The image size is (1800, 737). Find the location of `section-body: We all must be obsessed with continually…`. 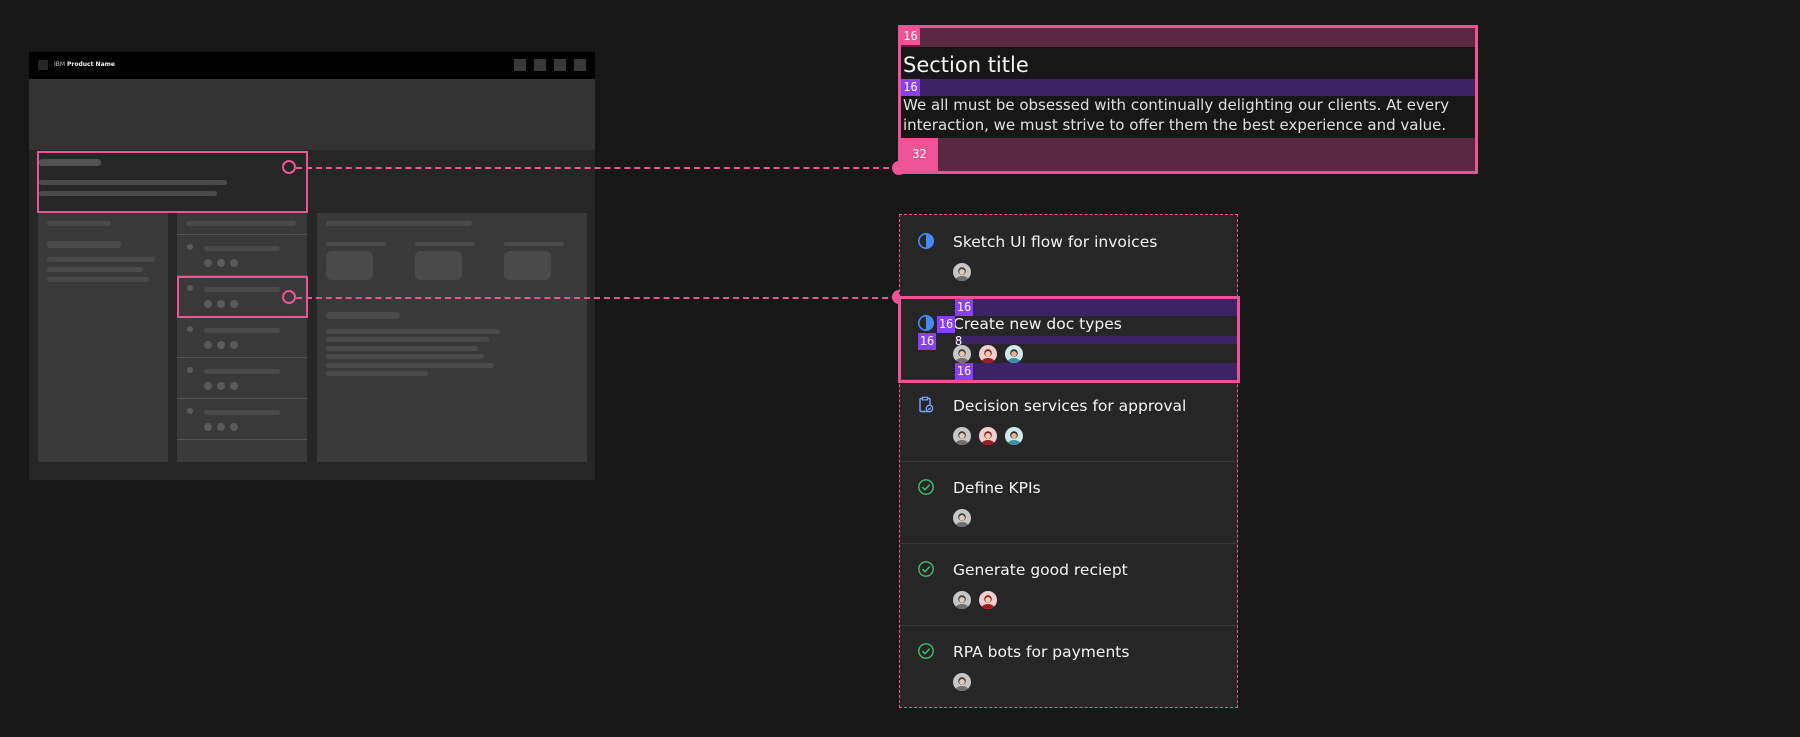

section-body: We all must be obsessed with continually… is located at coordinates (1176, 115).